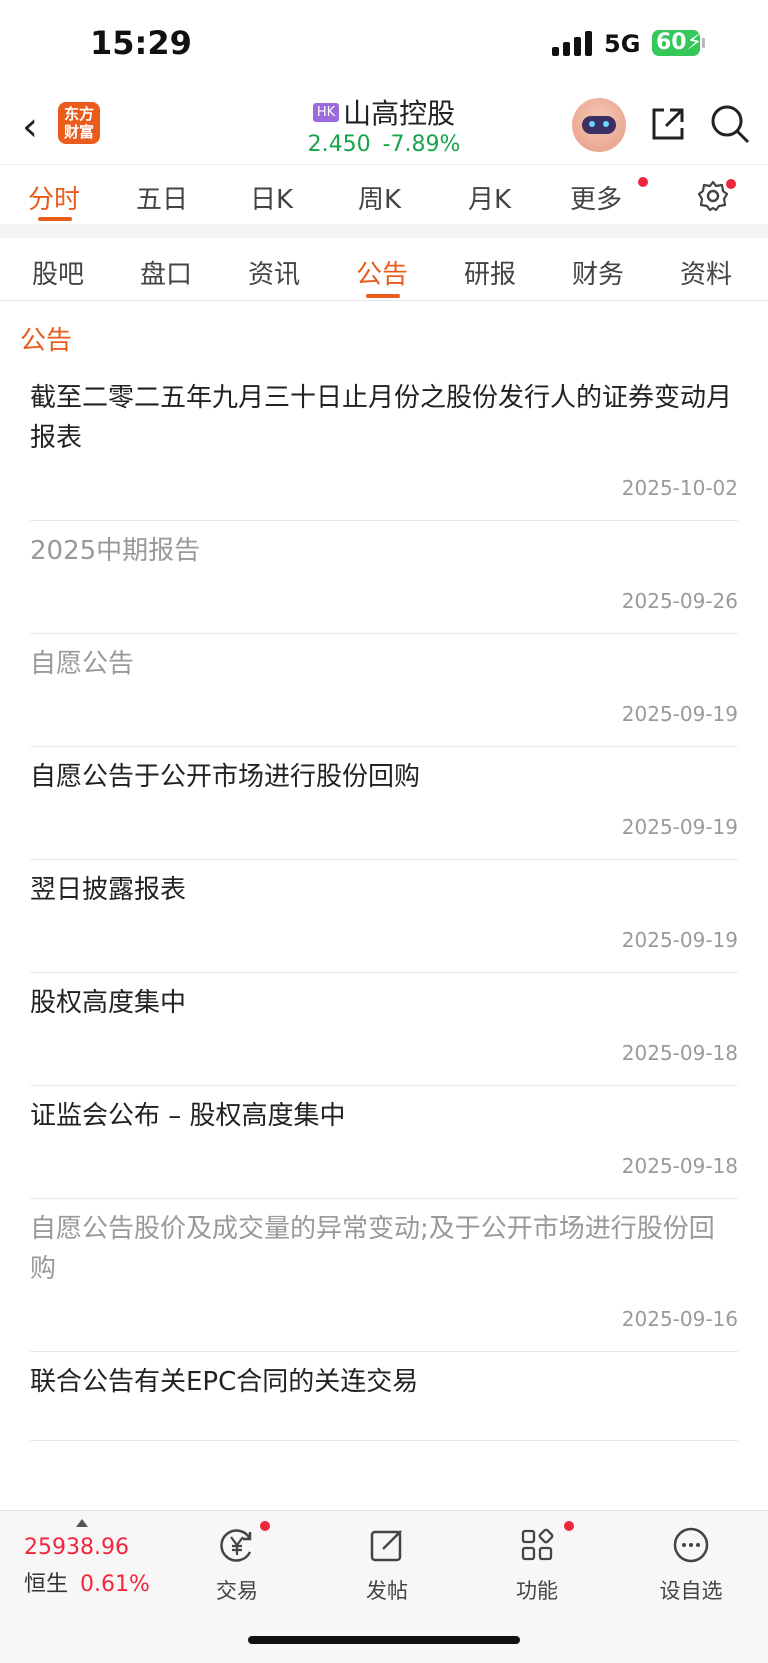  I want to click on tab-forum: 股吧, so click(58, 272).